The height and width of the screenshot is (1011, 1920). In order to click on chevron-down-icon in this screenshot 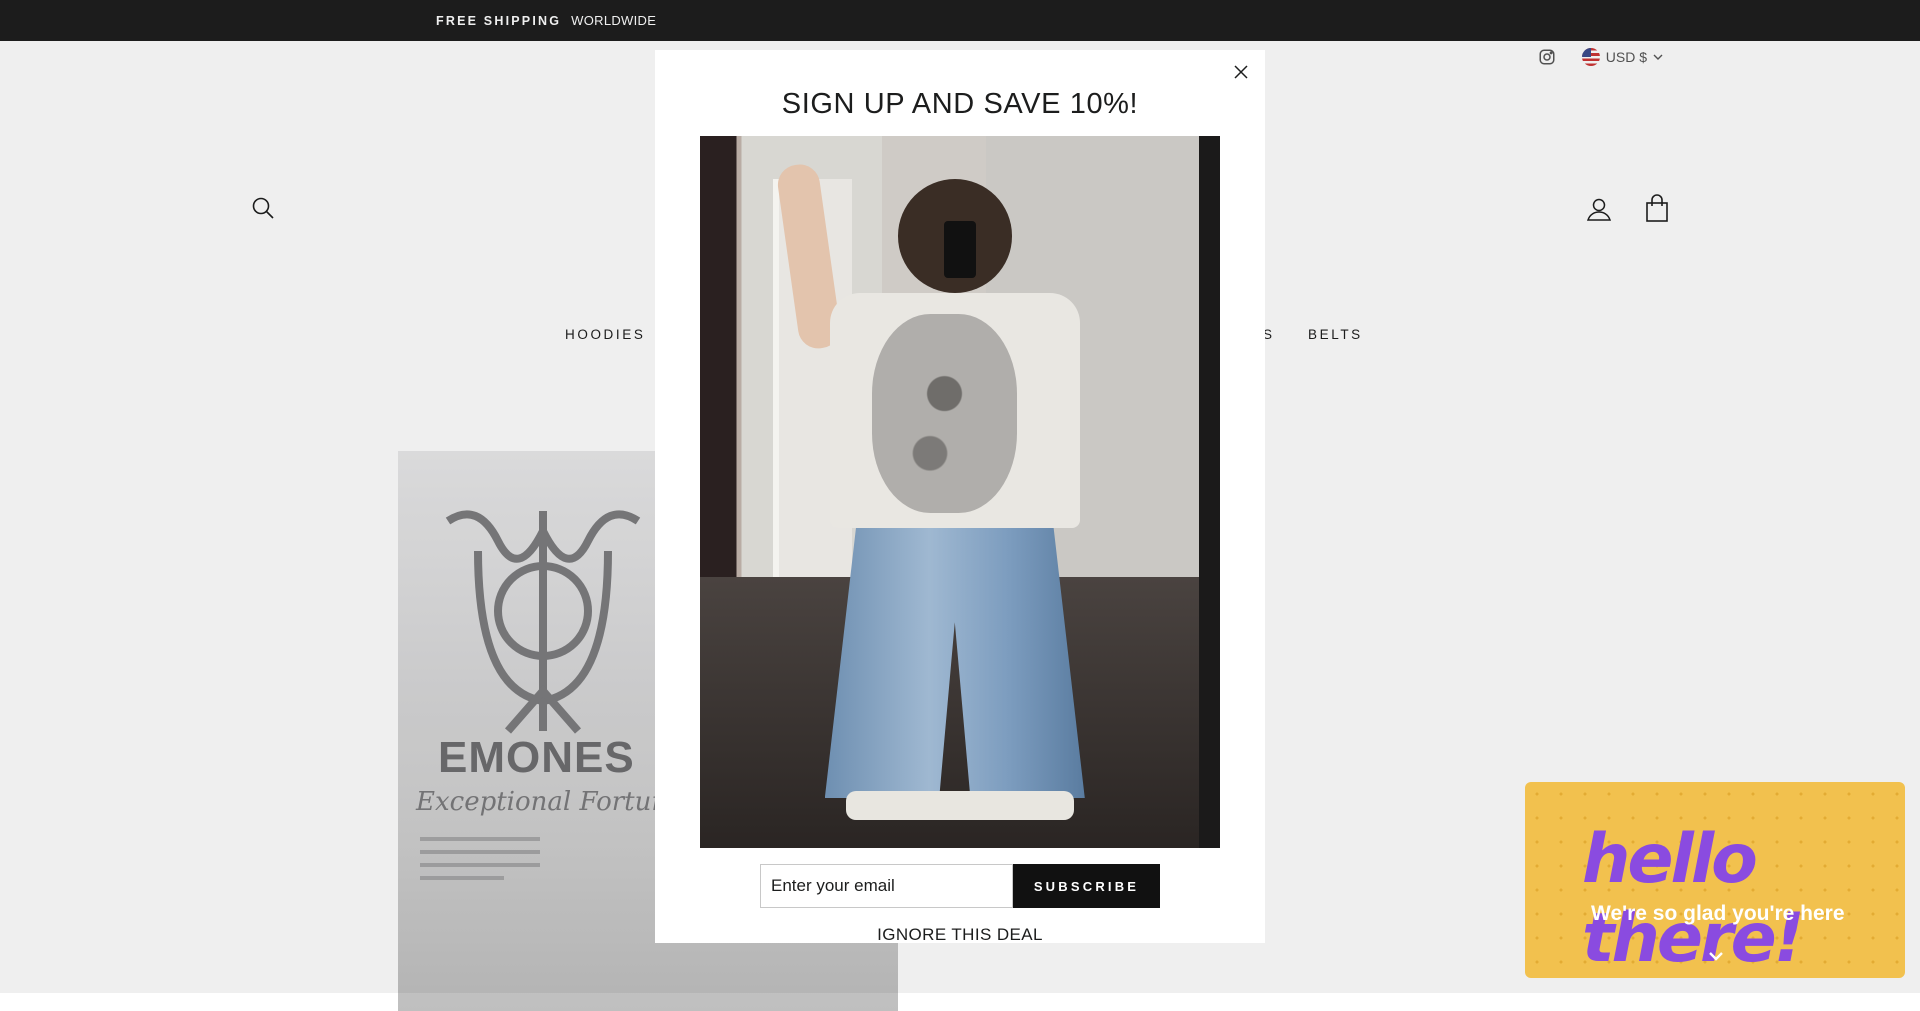, I will do `click(1716, 956)`.